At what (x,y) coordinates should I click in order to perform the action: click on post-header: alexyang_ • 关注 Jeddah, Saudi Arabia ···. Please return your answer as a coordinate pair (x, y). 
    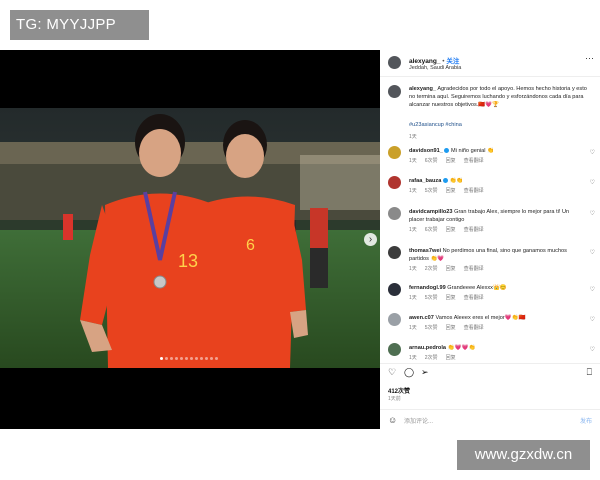
    Looking at the image, I should click on (490, 63).